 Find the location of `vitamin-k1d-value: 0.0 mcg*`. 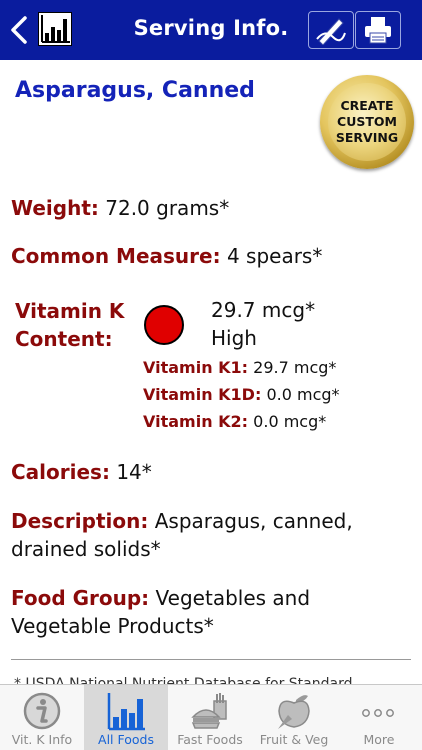

vitamin-k1d-value: 0.0 mcg* is located at coordinates (303, 394).